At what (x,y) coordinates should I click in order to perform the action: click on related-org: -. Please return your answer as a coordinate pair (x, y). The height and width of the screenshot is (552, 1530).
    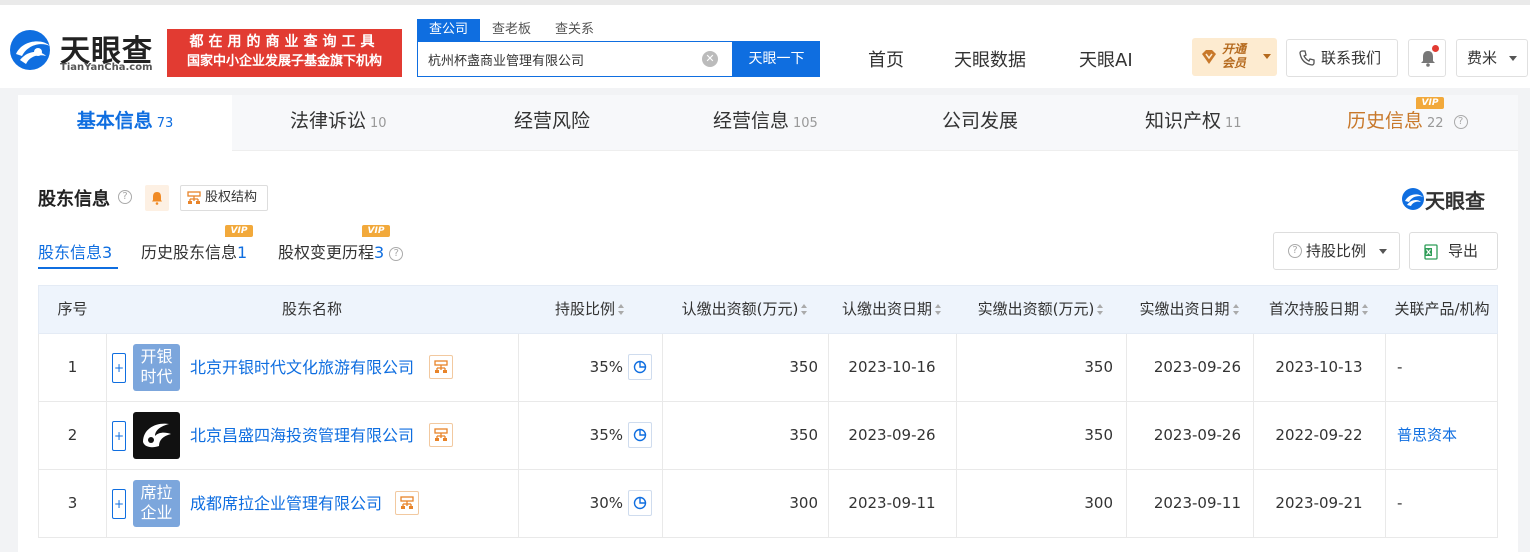
    Looking at the image, I should click on (1400, 367).